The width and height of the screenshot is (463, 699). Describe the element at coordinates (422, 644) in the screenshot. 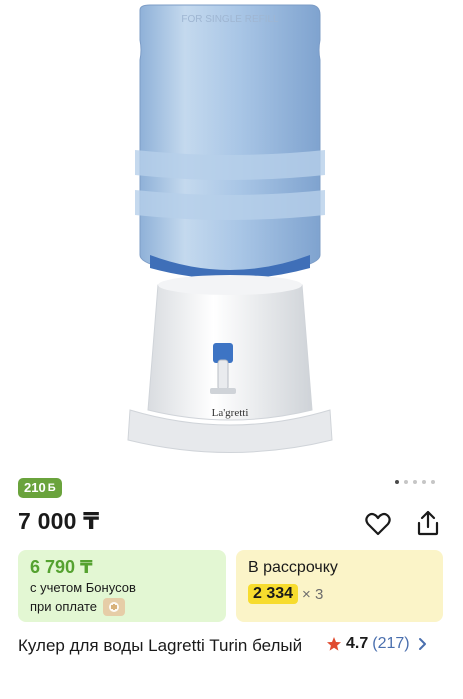

I see `chevron-right-icon` at that location.